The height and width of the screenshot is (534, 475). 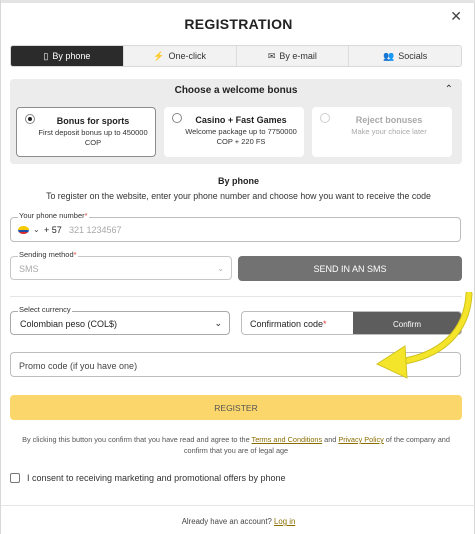 I want to click on tab-label: By e-mail, so click(x=298, y=56).